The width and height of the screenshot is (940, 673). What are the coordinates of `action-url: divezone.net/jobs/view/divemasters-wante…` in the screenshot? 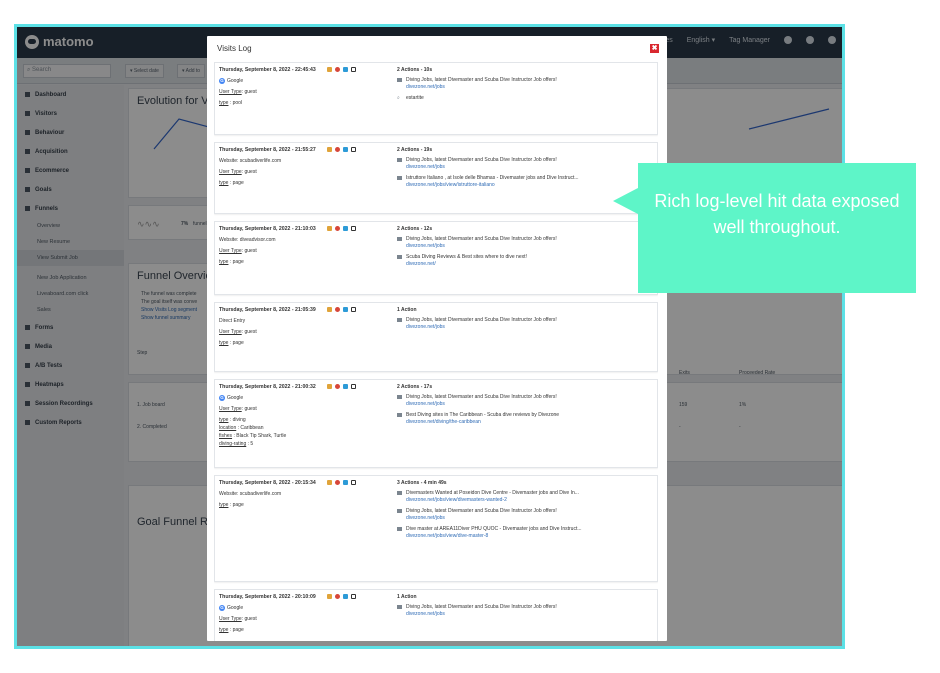 It's located at (492, 500).